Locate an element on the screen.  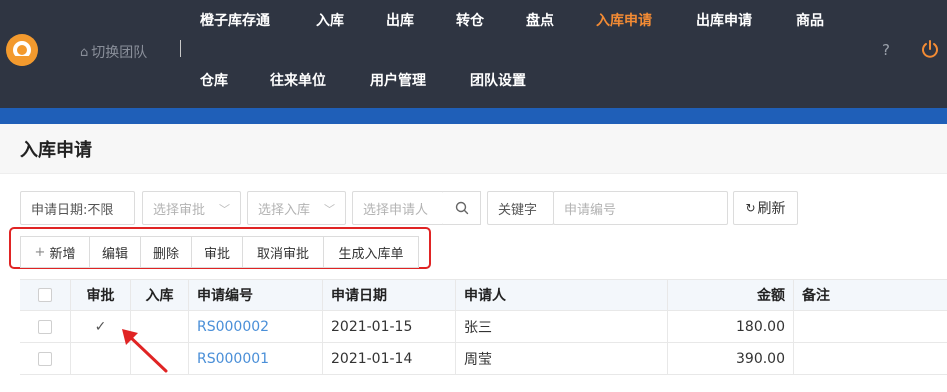
select-all-checkbox is located at coordinates (45, 295).